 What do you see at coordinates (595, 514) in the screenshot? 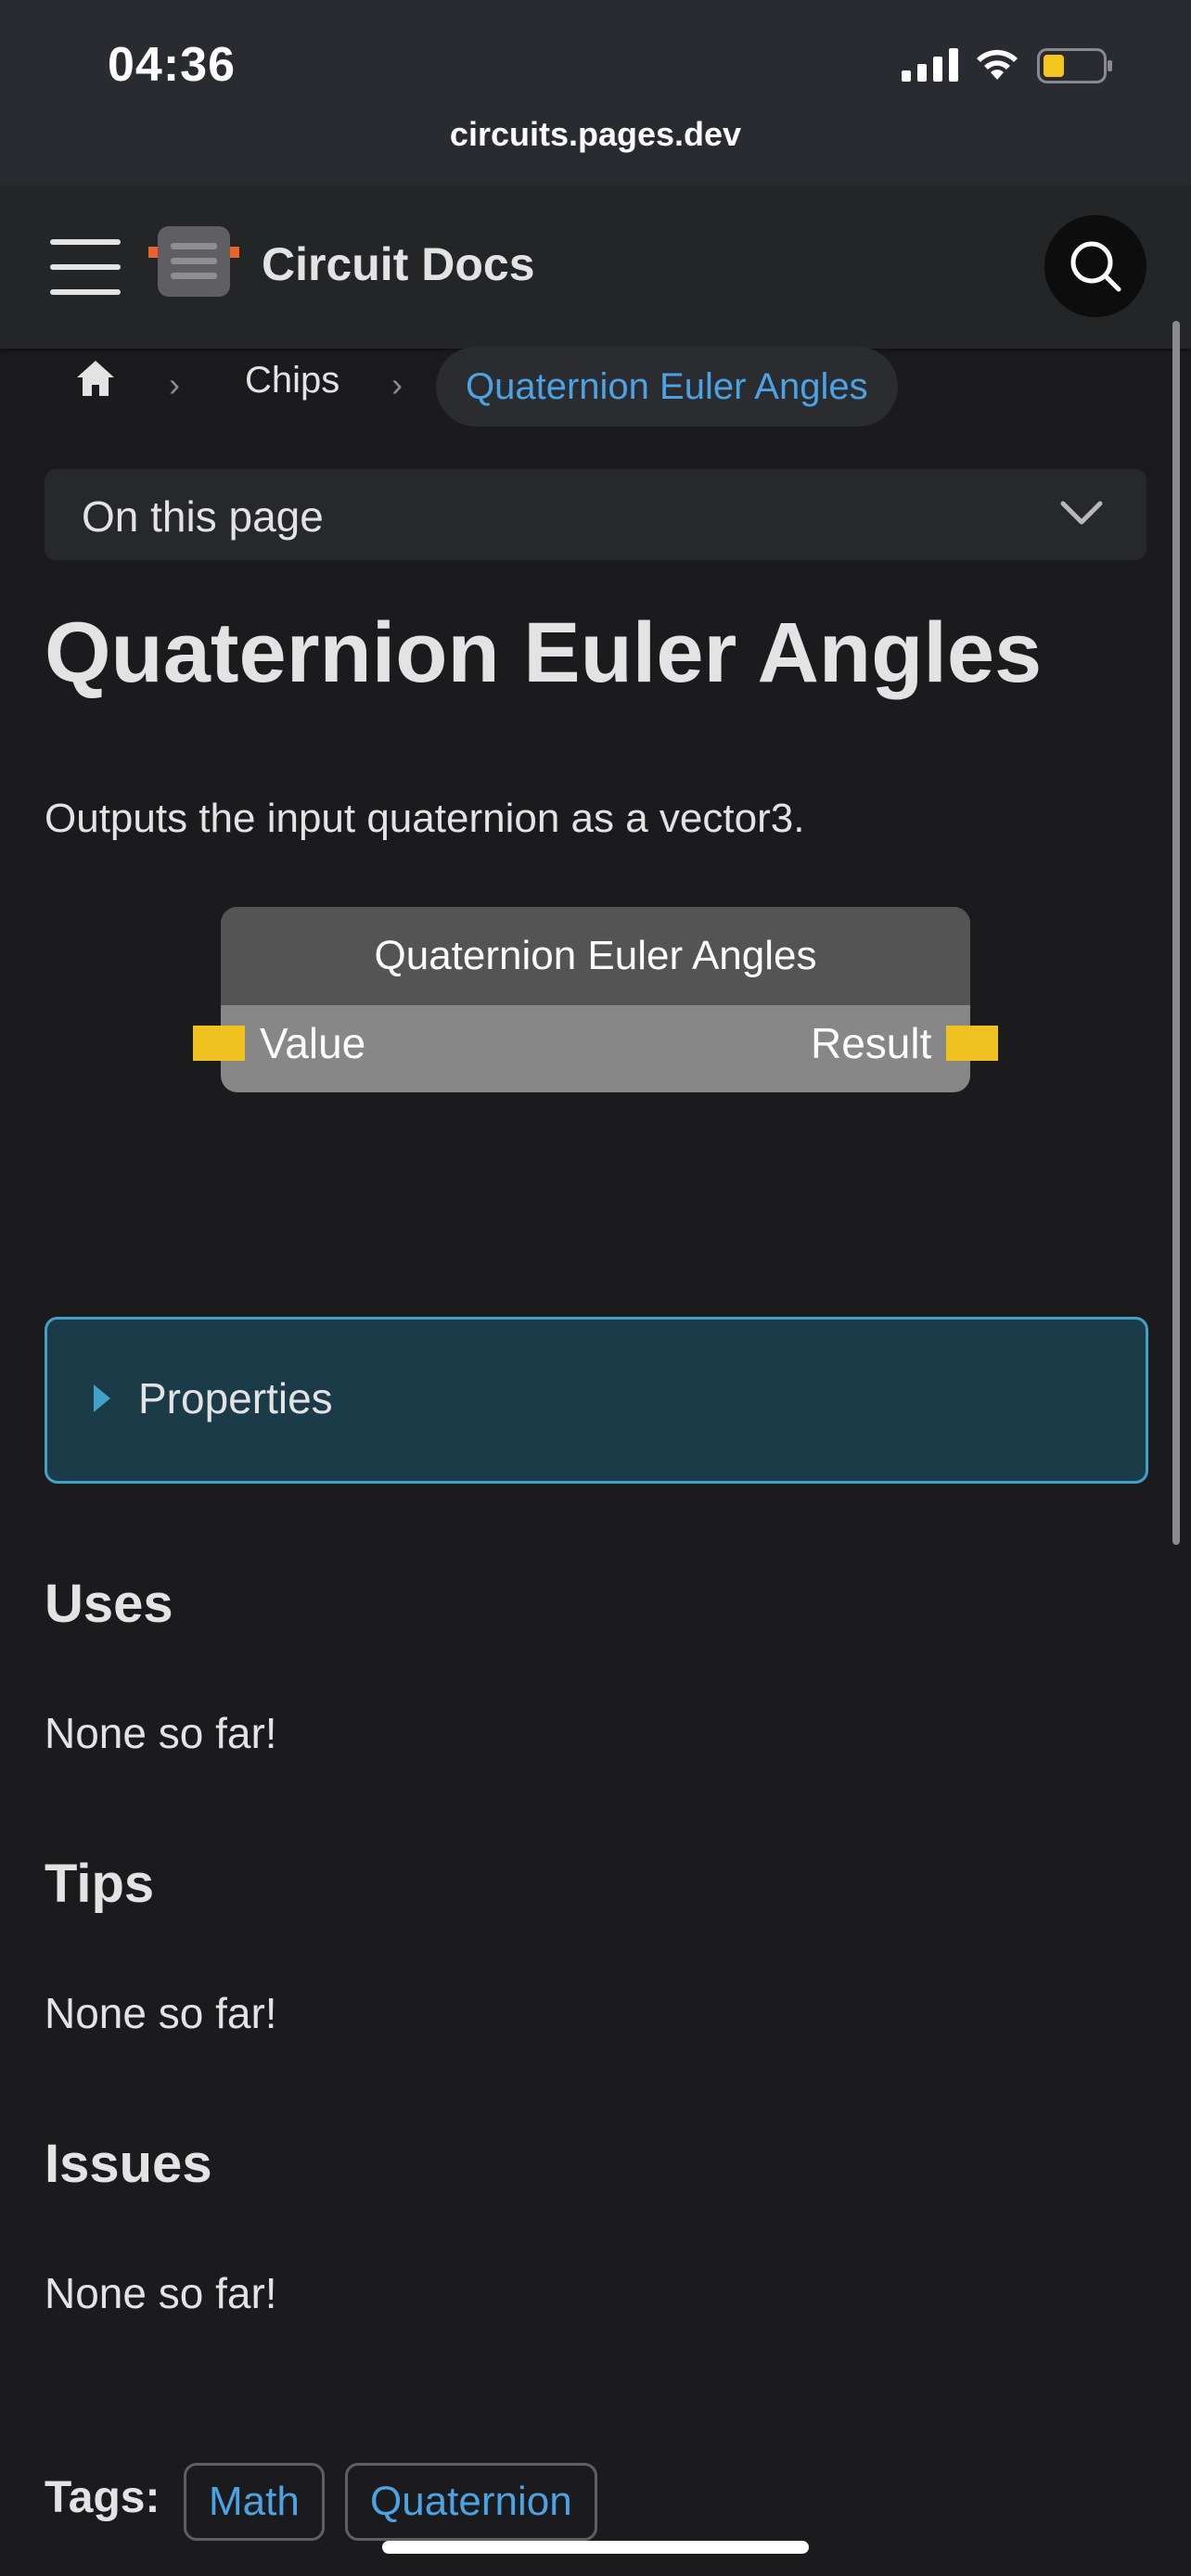
I see `on-this-page-dropdown: On this page` at bounding box center [595, 514].